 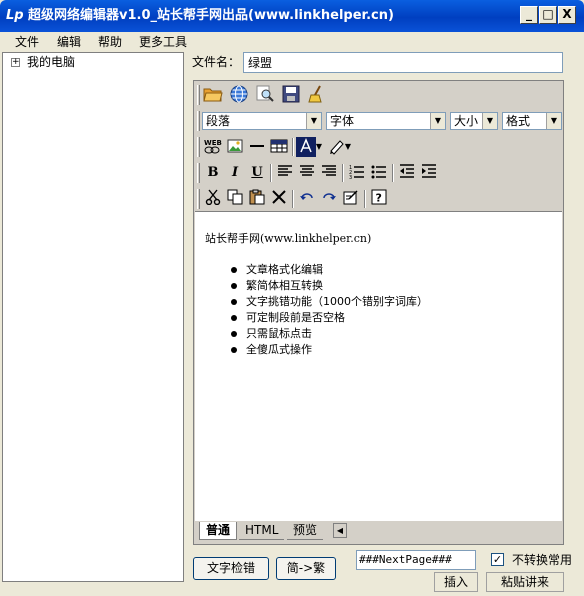 I want to click on open-folder-icon, so click(x=213, y=95).